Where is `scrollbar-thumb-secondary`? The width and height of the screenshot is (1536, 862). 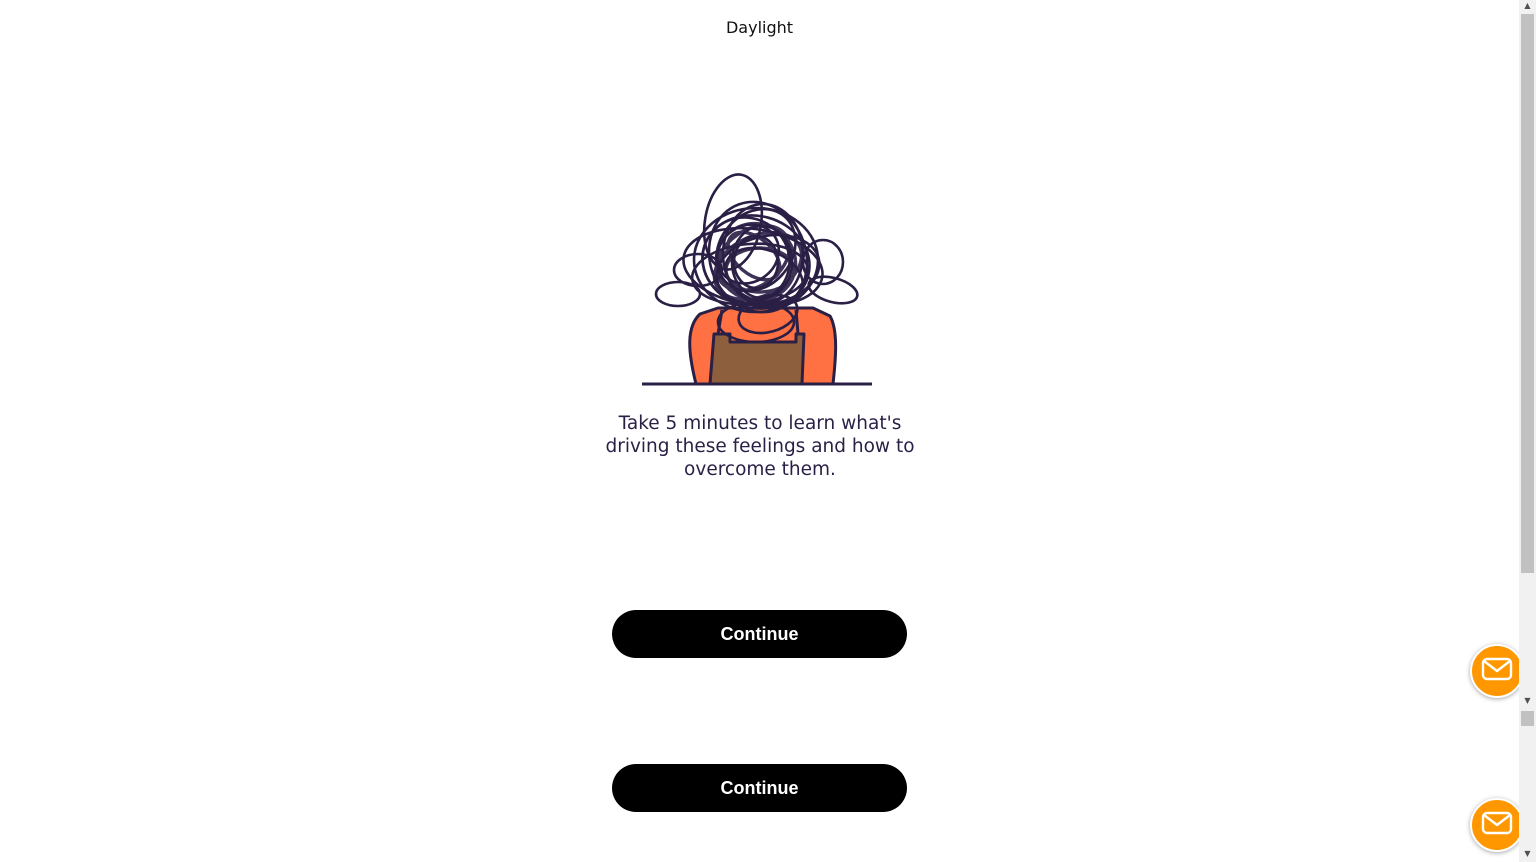 scrollbar-thumb-secondary is located at coordinates (1527, 718).